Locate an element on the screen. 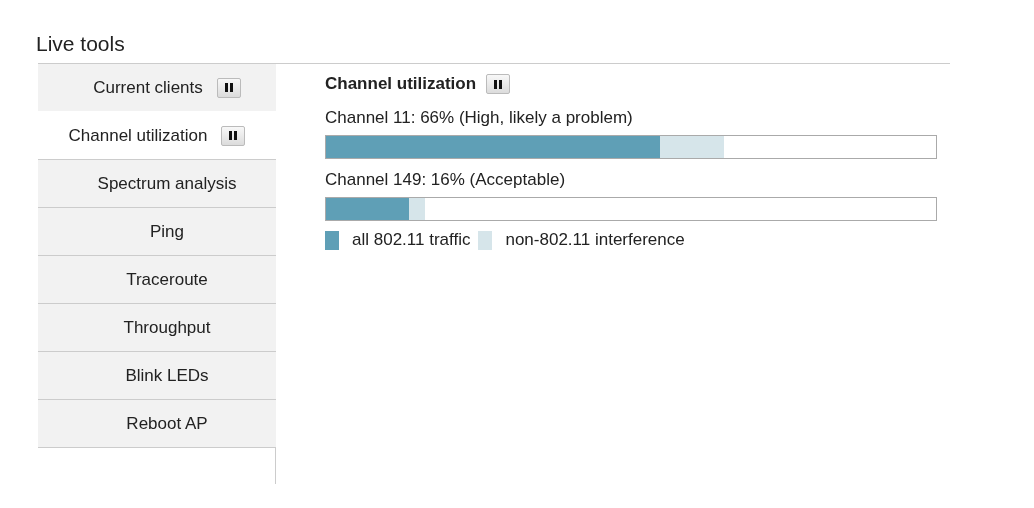 This screenshot has width=1034, height=508. tab: Channel utilization is located at coordinates (157, 135).